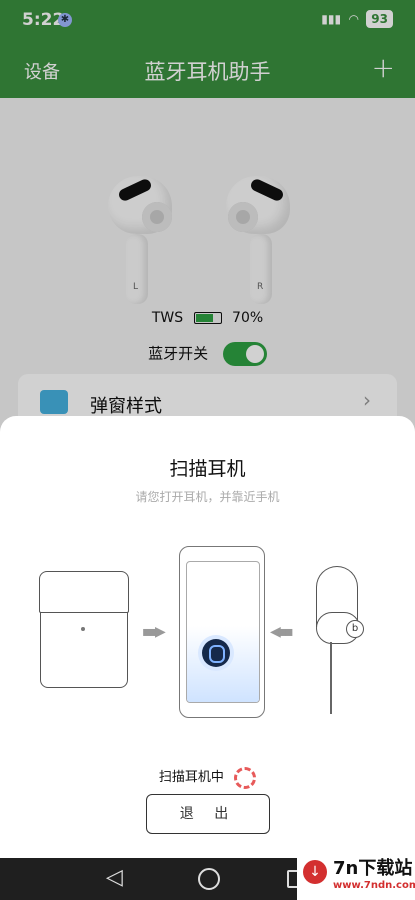 The height and width of the screenshot is (900, 415). What do you see at coordinates (216, 653) in the screenshot?
I see `beacon-icon` at bounding box center [216, 653].